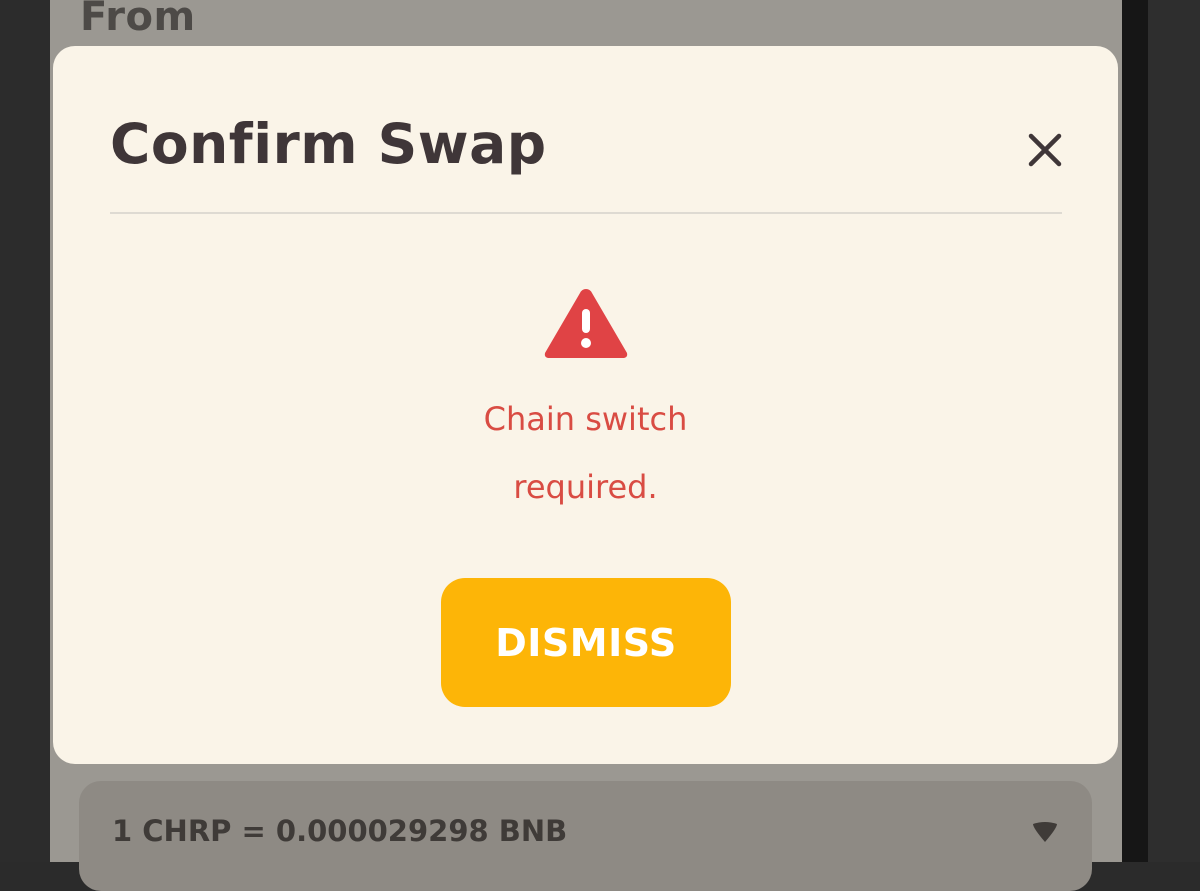 This screenshot has width=1200, height=891. What do you see at coordinates (586, 323) in the screenshot?
I see `warning-triangle-icon` at bounding box center [586, 323].